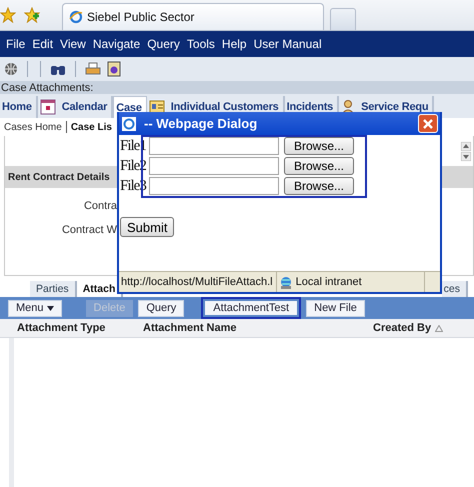 This screenshot has height=487, width=474. I want to click on menu-button: Menu, so click(35, 308).